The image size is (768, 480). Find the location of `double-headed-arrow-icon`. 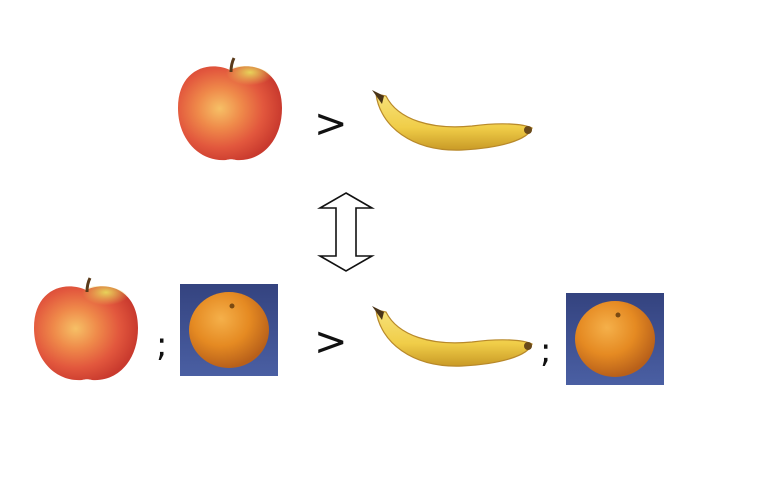

double-headed-arrow-icon is located at coordinates (346, 232).